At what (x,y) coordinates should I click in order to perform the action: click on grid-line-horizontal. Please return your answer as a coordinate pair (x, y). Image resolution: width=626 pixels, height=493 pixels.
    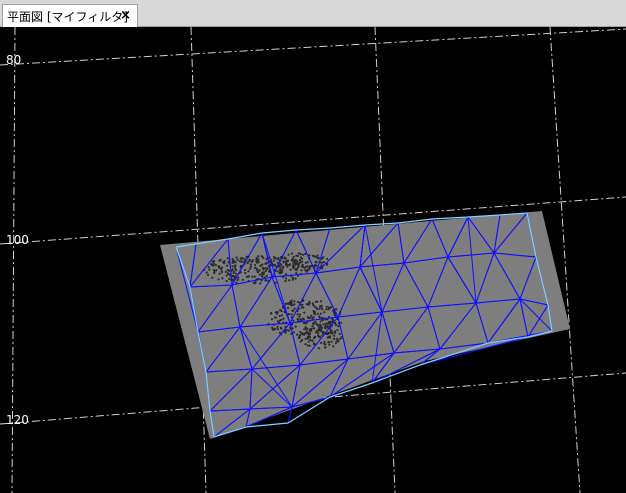
    Looking at the image, I should click on (313, 47).